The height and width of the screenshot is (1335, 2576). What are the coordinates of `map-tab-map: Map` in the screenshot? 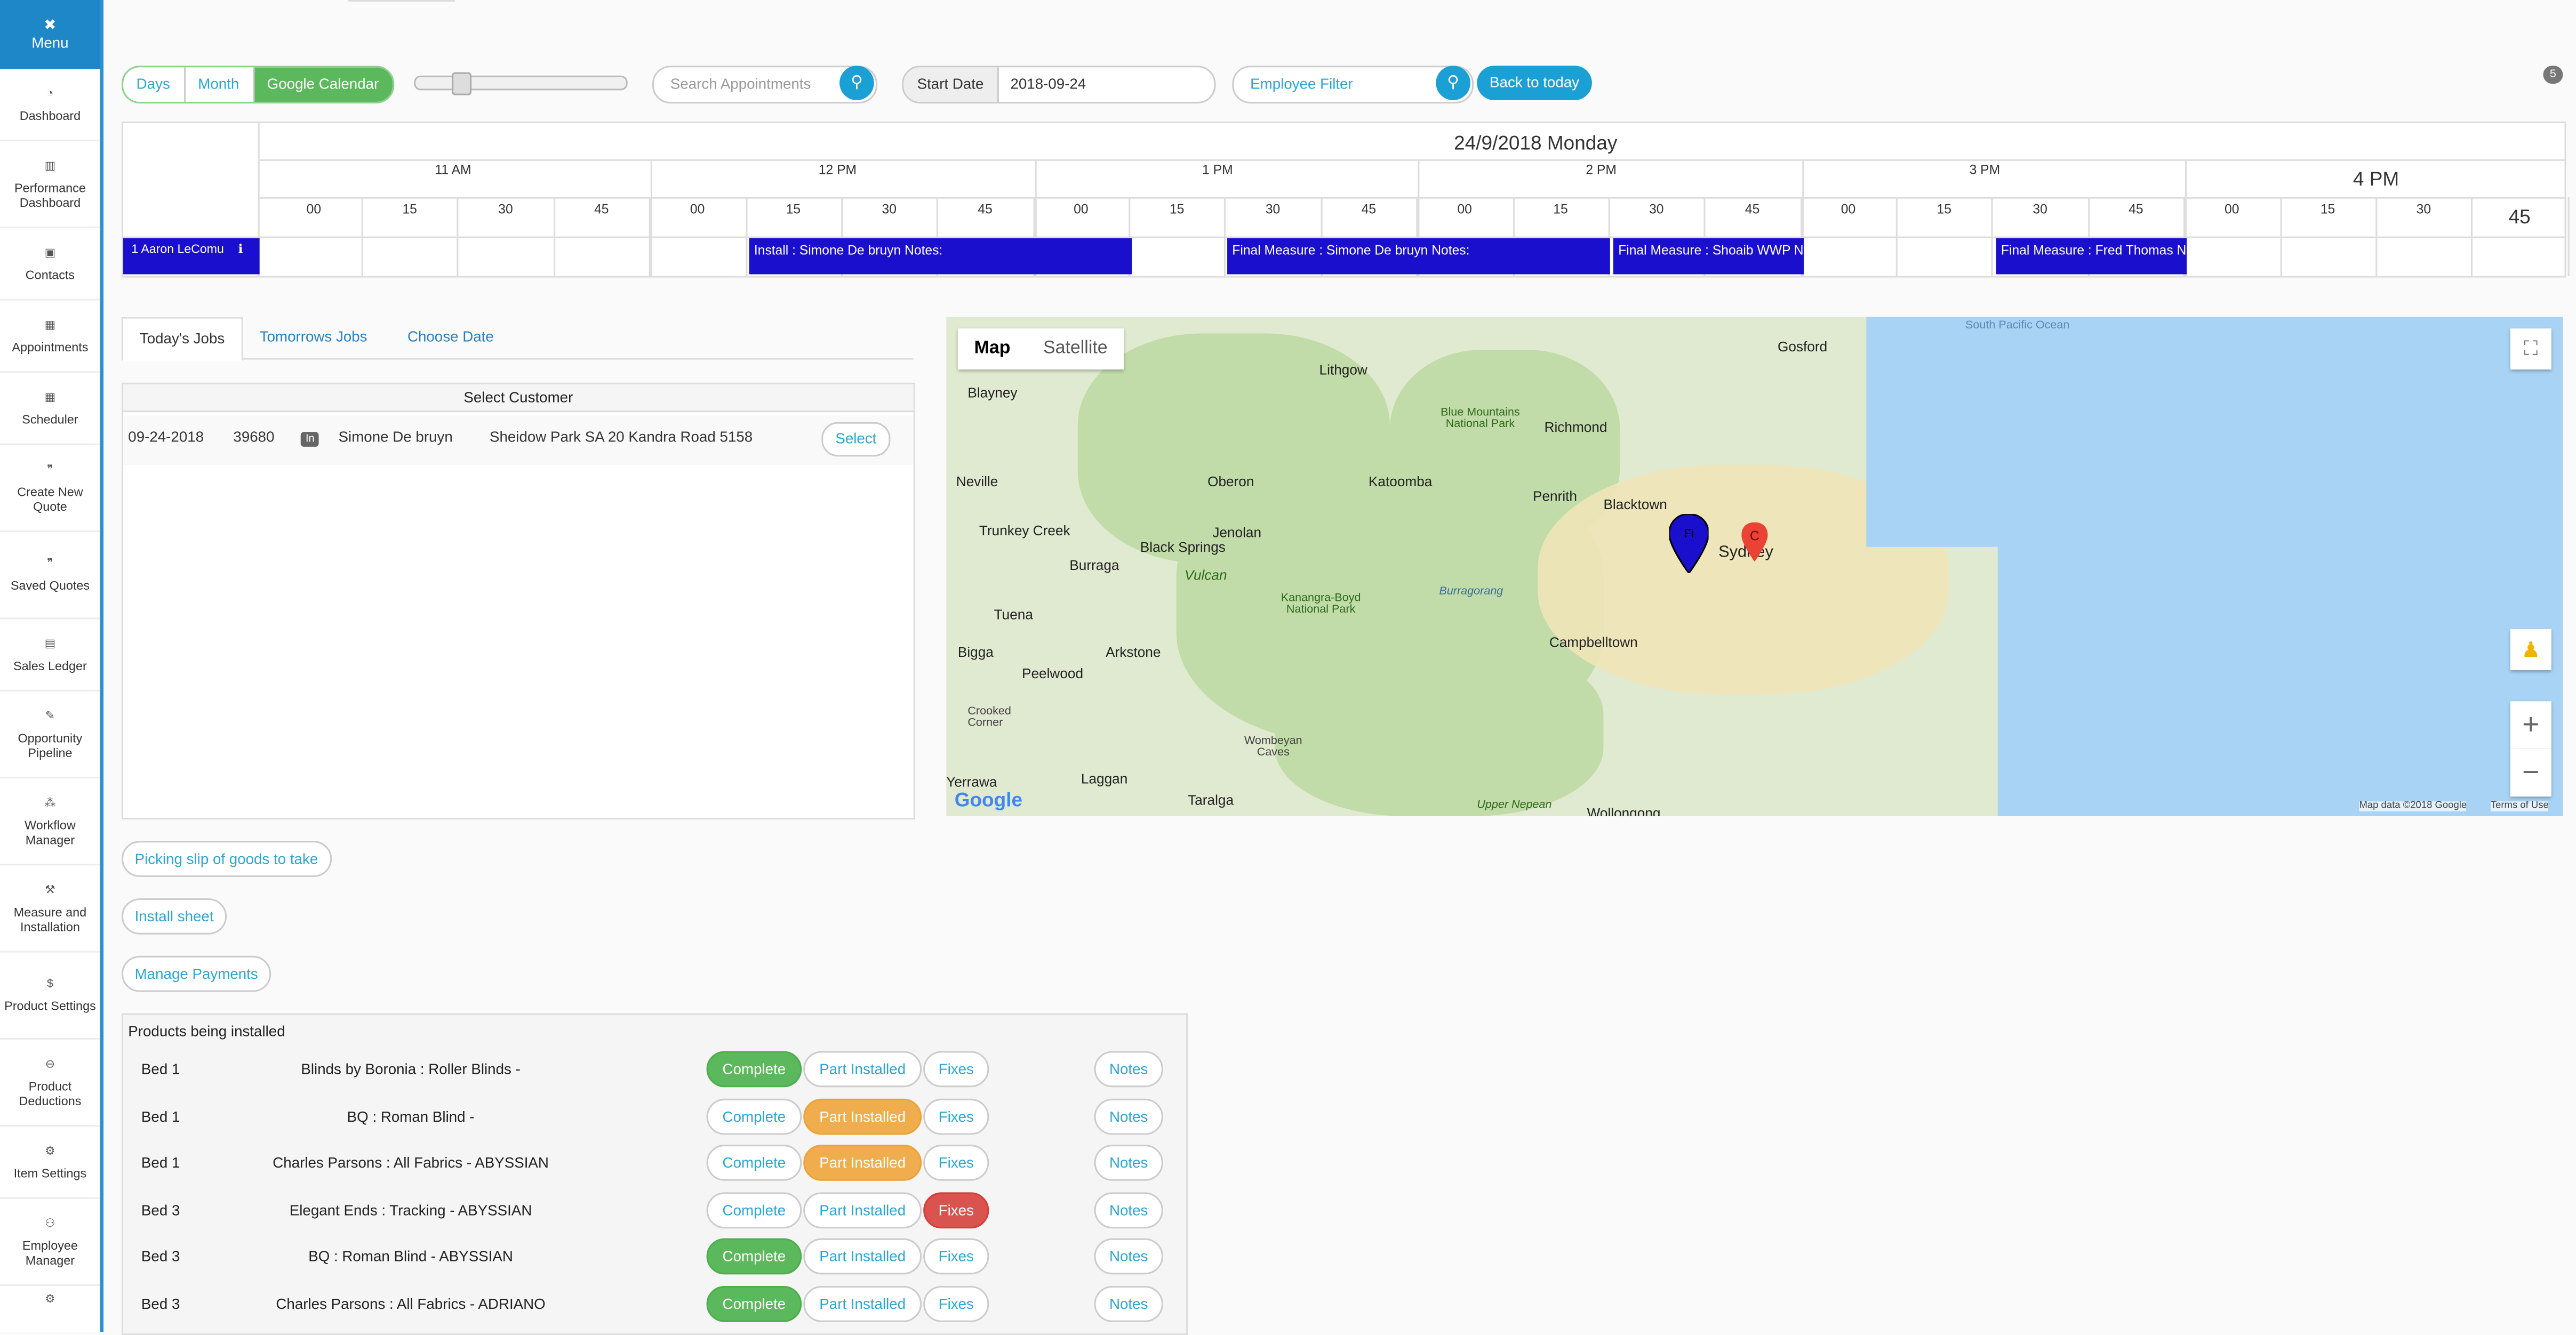 It's located at (992, 348).